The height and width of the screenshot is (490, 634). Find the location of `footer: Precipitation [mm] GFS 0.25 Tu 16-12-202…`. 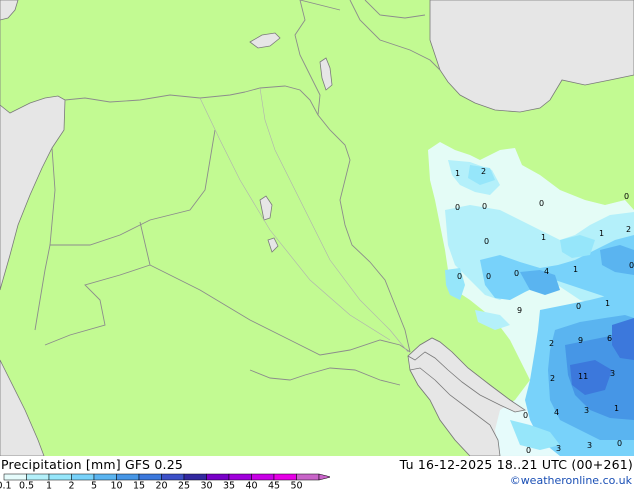

footer: Precipitation [mm] GFS 0.25 Tu 16-12-202… is located at coordinates (317, 473).